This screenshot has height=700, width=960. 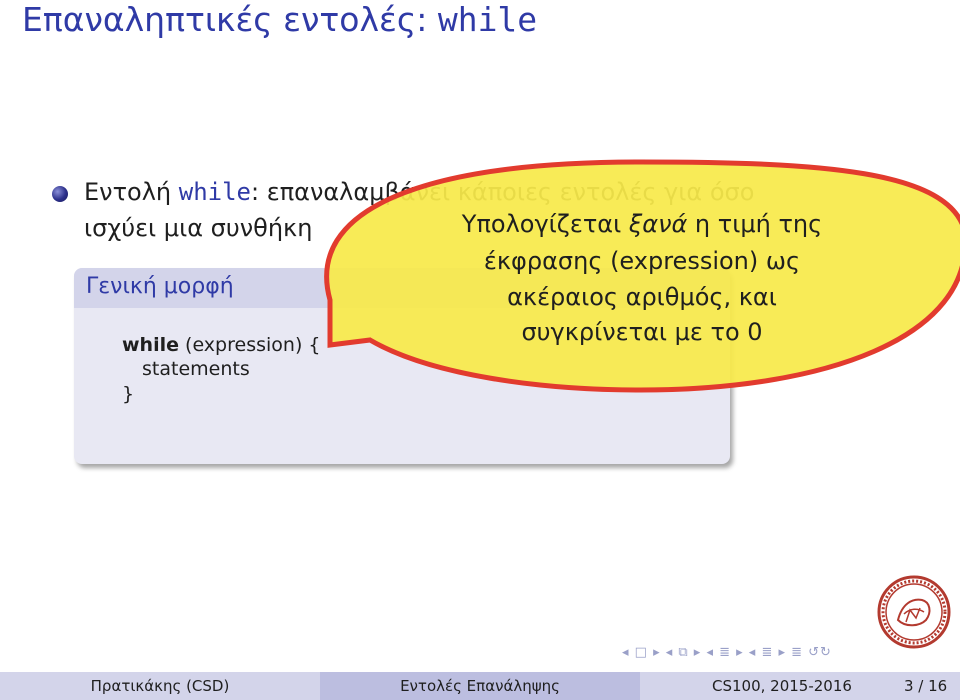 What do you see at coordinates (545, 224) in the screenshot?
I see `callout-line-1-prefix: Υπολογίζεται` at bounding box center [545, 224].